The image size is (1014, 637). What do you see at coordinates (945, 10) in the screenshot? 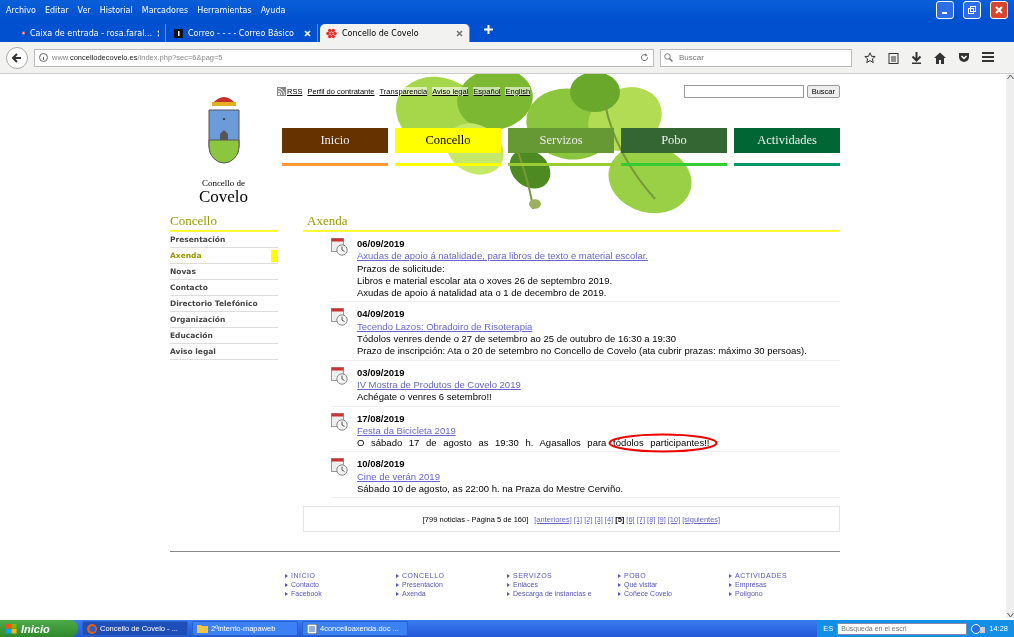
I see `minimize-button` at bounding box center [945, 10].